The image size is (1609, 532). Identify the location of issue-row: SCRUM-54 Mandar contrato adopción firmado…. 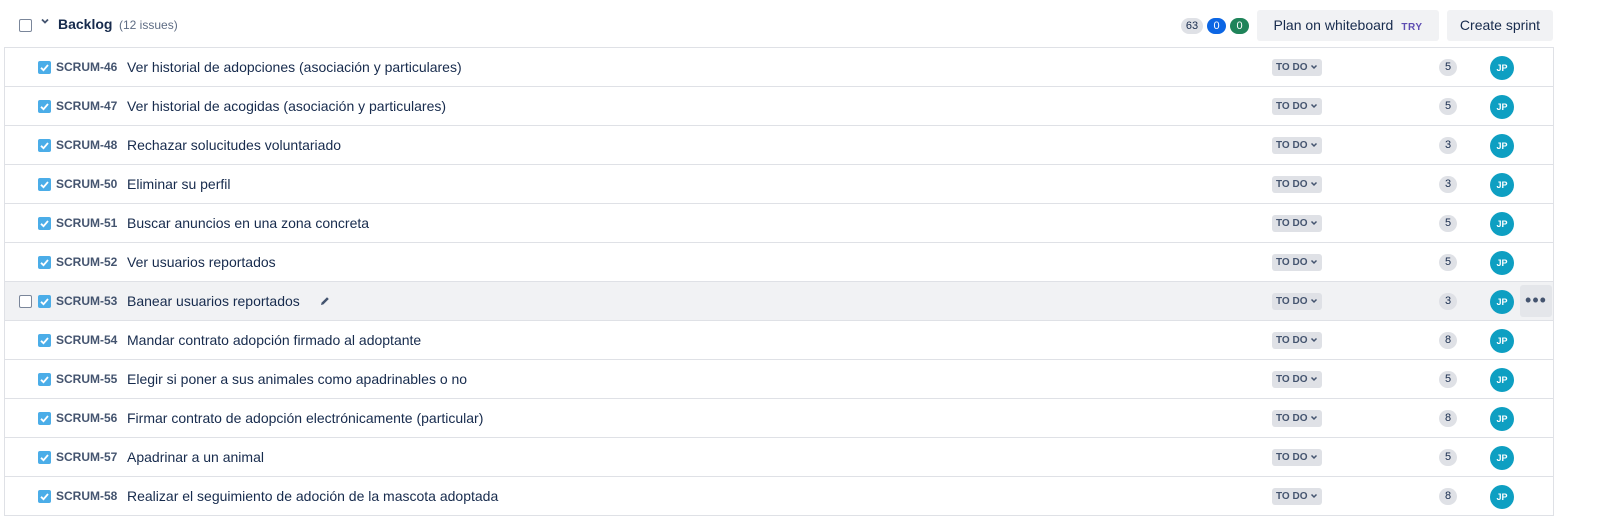
(779, 340).